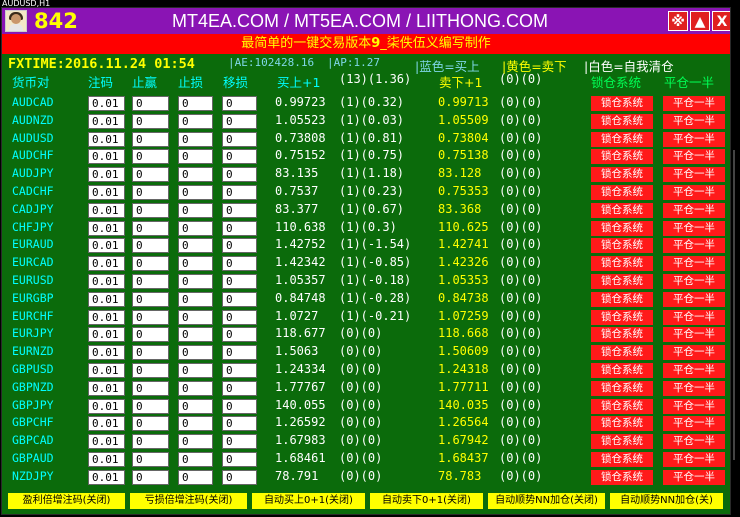 This screenshot has width=740, height=517. What do you see at coordinates (306, 317) in the screenshot?
I see `buy-price-button: 1.0727` at bounding box center [306, 317].